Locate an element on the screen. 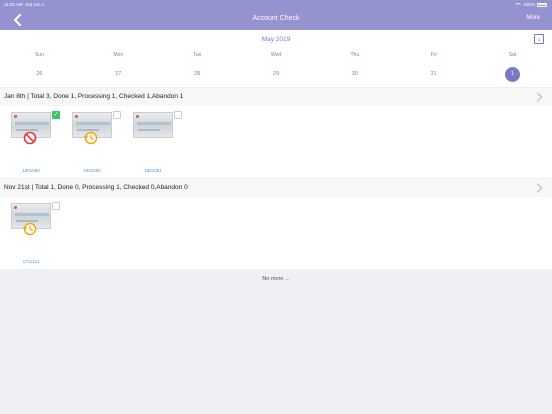  check-id-link: 1801081 is located at coordinates (153, 170).